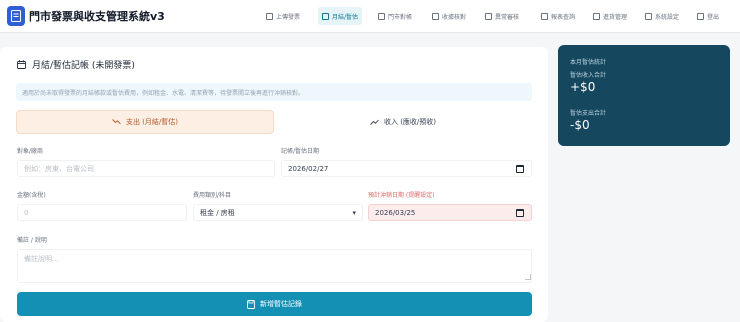  Describe the element at coordinates (648, 16) in the screenshot. I see `settings-icon` at that location.